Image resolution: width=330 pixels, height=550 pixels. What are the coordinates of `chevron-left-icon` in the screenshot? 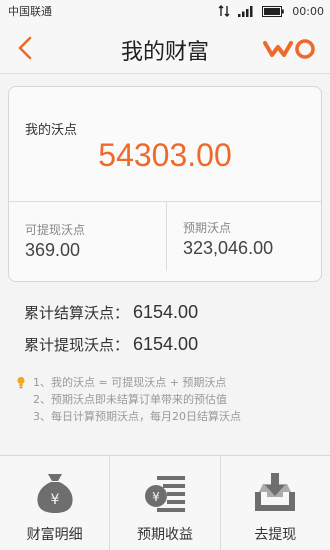 It's located at (25, 48).